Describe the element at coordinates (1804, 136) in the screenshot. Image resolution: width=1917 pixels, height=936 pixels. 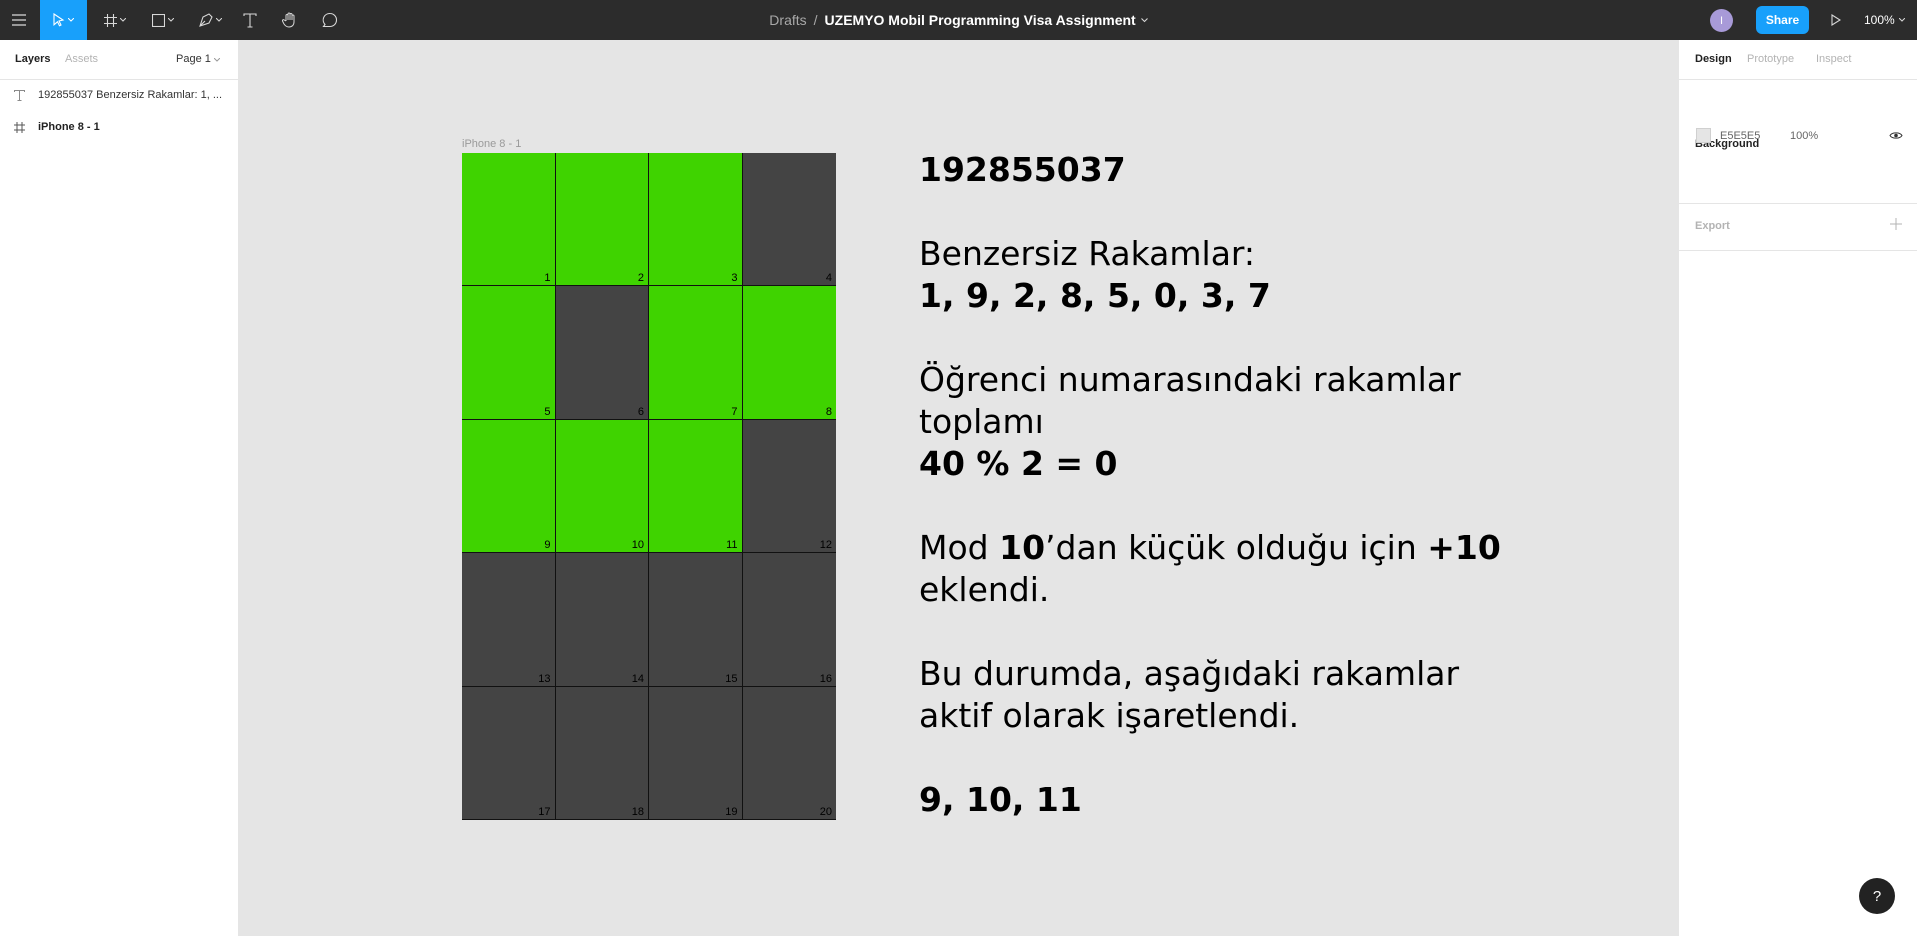
I see `background-opacity: 100%` at that location.